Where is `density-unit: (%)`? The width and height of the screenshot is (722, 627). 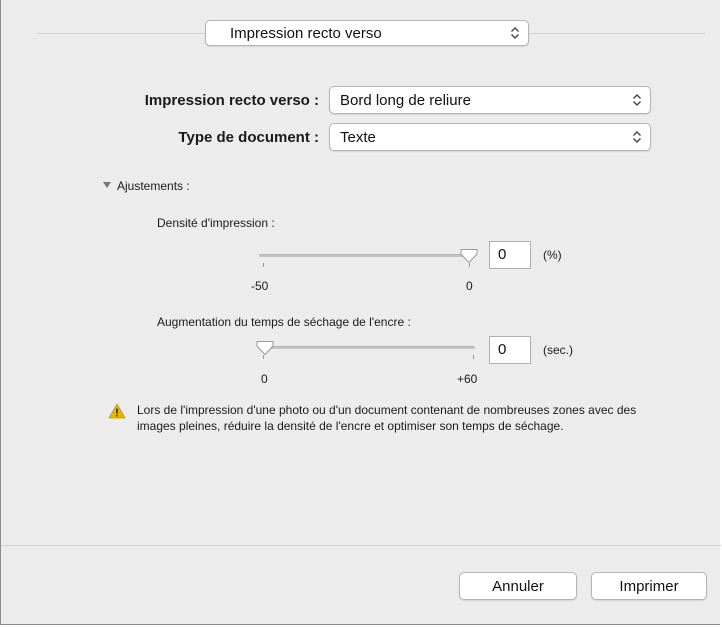 density-unit: (%) is located at coordinates (552, 255).